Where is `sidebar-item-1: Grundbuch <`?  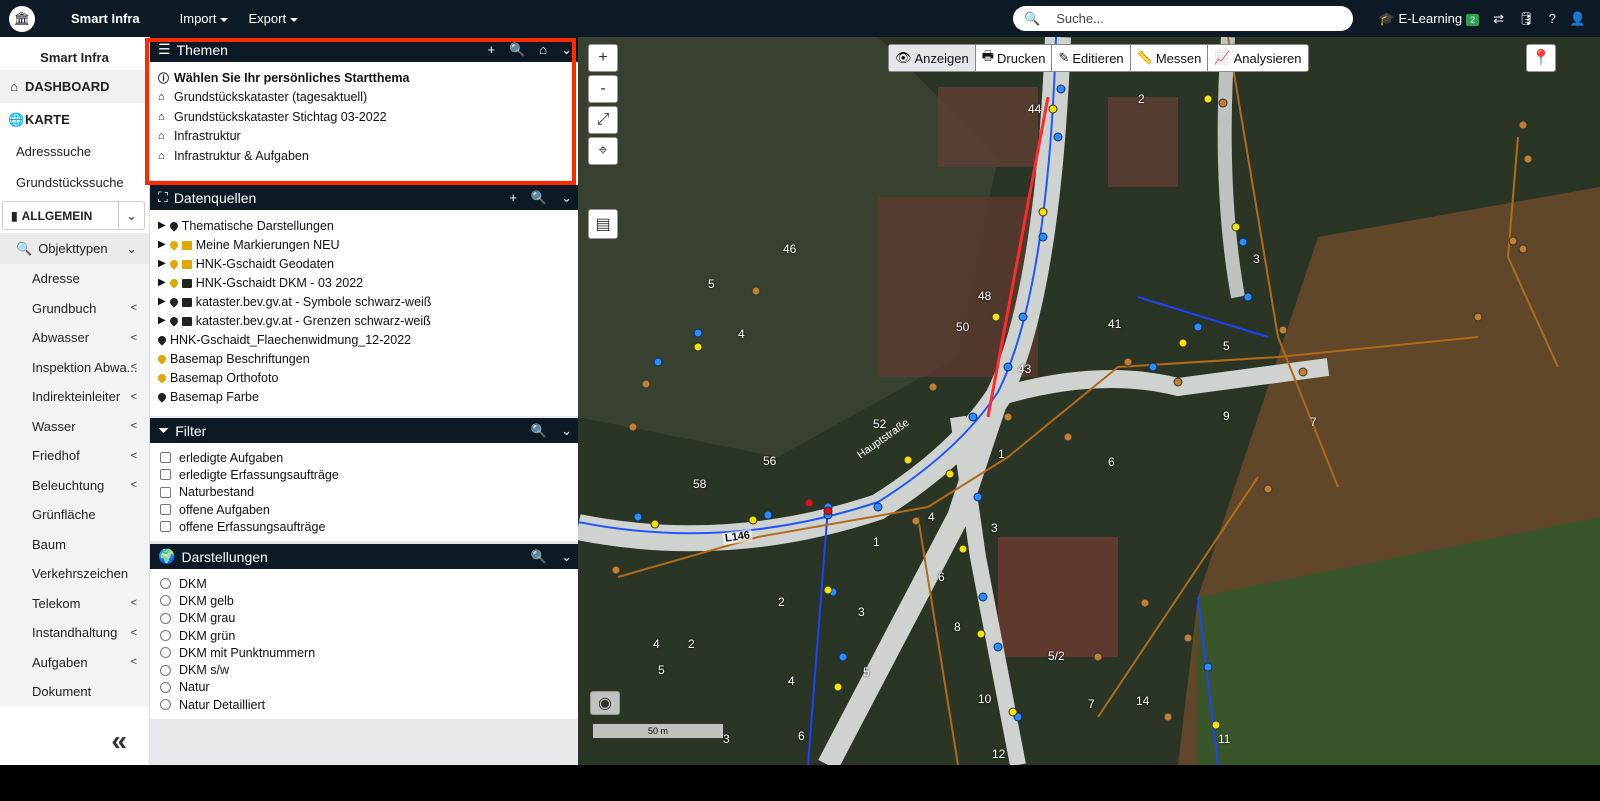 sidebar-item-1: Grundbuch < is located at coordinates (74, 308).